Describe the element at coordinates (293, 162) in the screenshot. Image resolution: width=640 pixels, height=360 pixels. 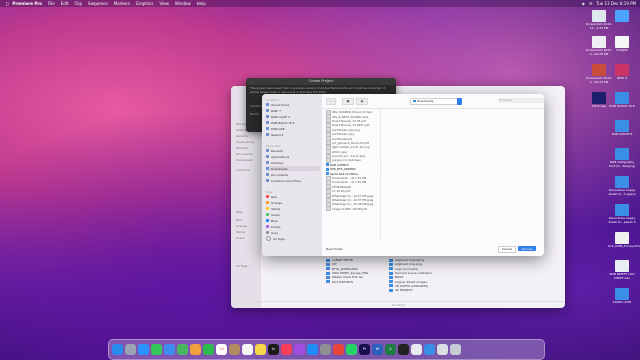
I see `sidebar-item-desktop: Desktop` at that location.